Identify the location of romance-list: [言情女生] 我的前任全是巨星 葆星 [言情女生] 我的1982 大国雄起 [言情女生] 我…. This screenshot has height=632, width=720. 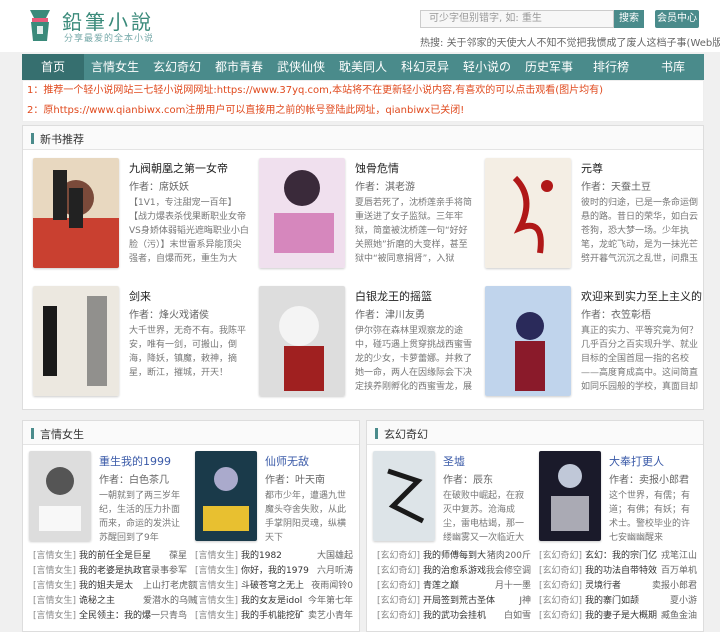
(193, 586).